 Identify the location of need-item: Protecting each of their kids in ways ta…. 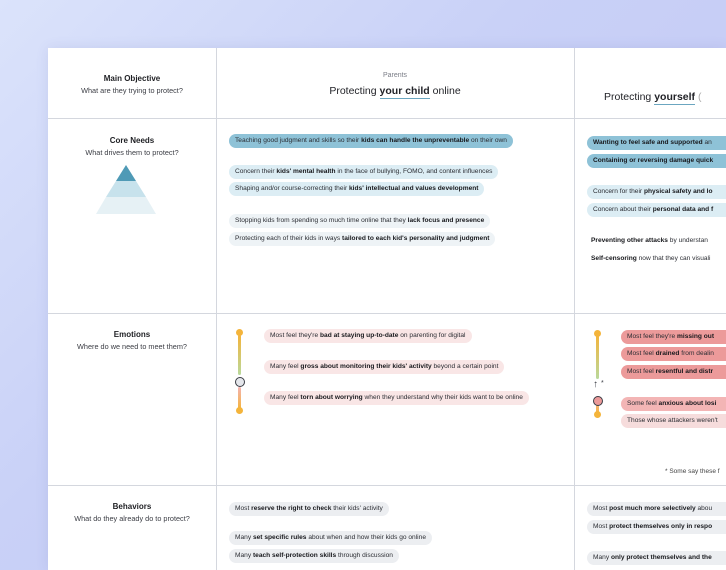
(362, 239).